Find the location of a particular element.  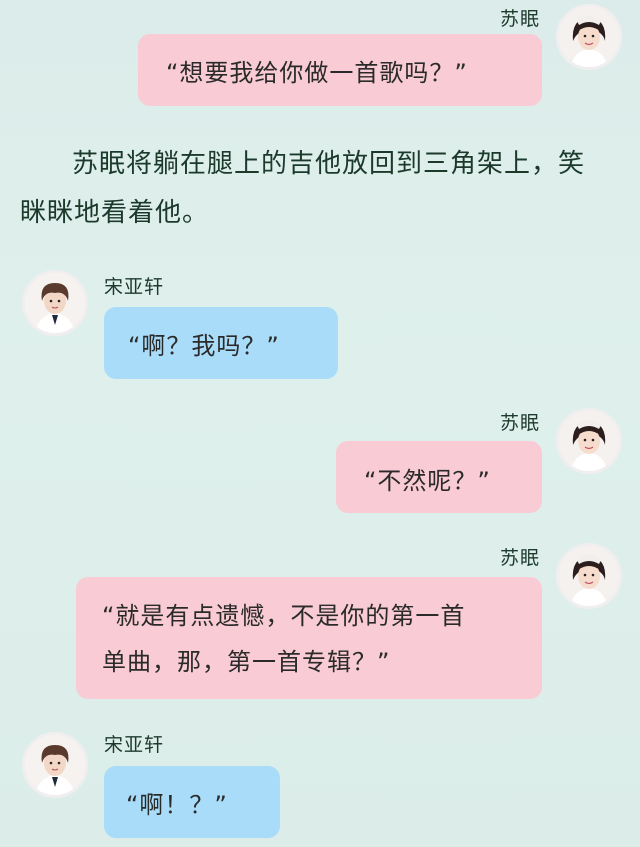

message-text: “啊！？” is located at coordinates (177, 805).